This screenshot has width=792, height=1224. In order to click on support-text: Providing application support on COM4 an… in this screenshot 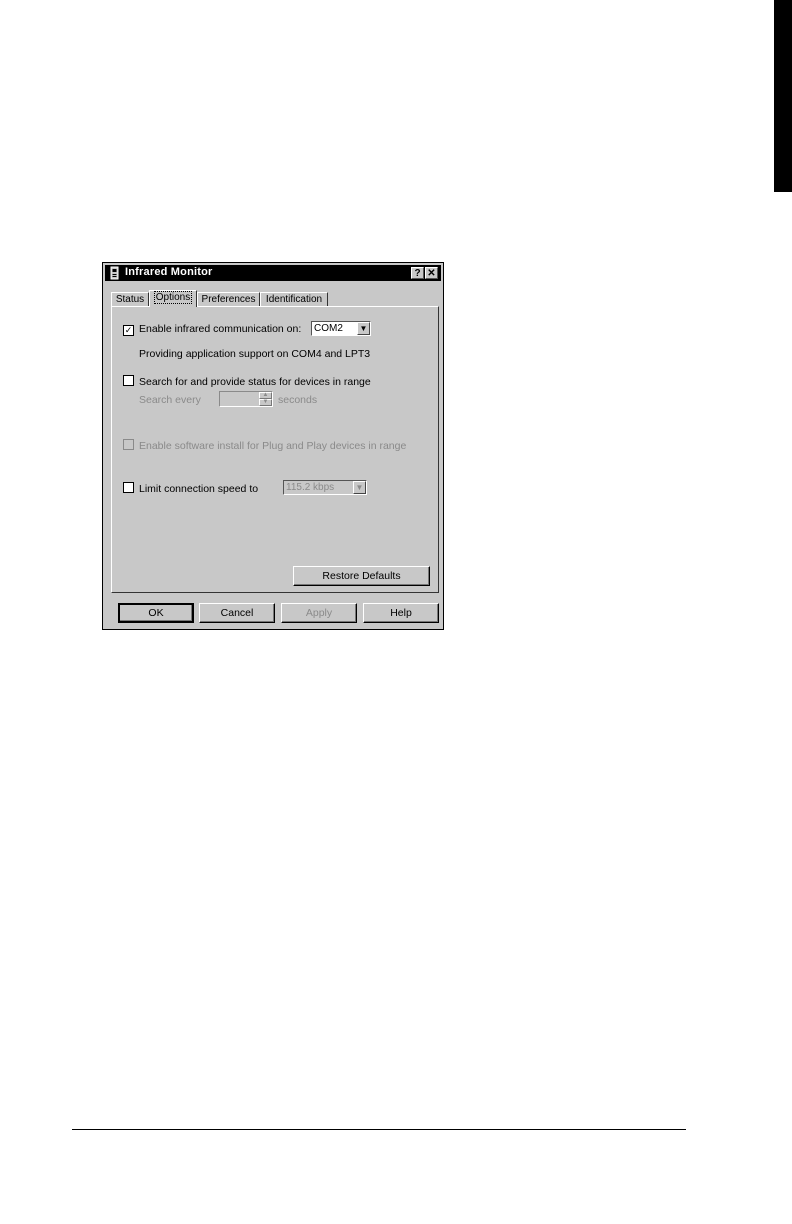, I will do `click(255, 354)`.